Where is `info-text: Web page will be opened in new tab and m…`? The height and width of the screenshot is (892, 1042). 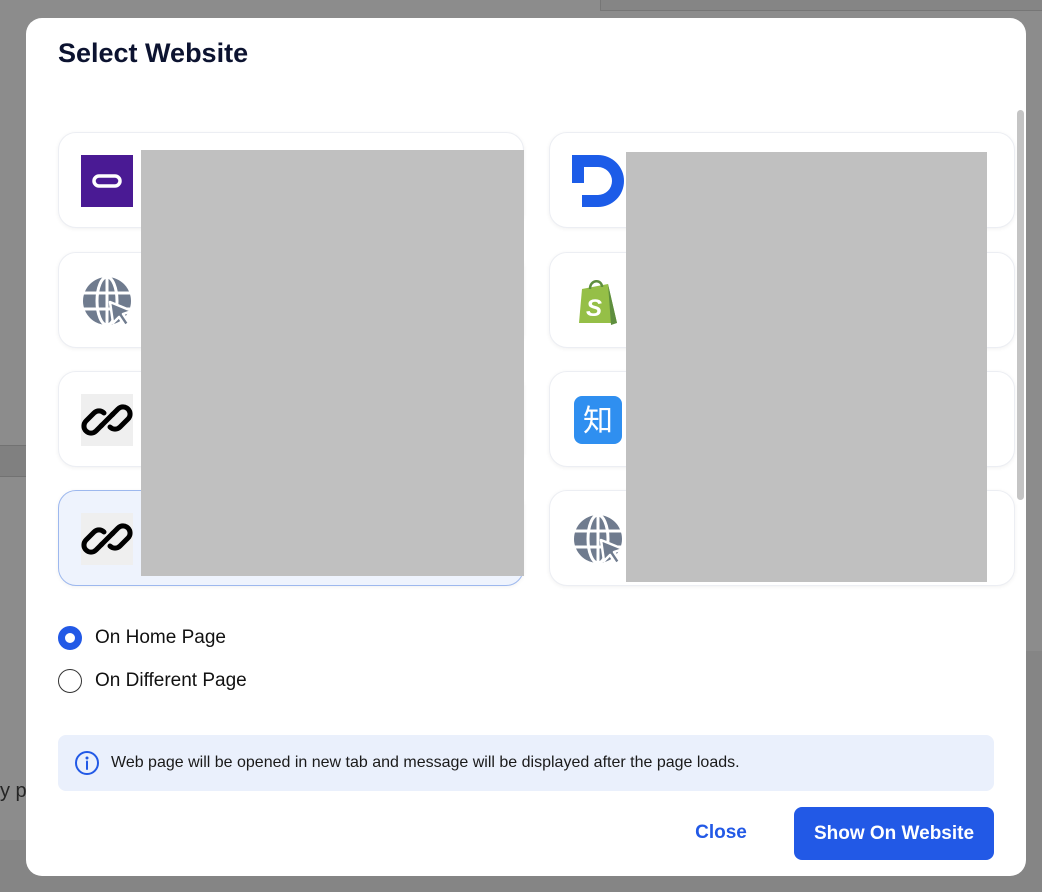 info-text: Web page will be opened in new tab and m… is located at coordinates (425, 762).